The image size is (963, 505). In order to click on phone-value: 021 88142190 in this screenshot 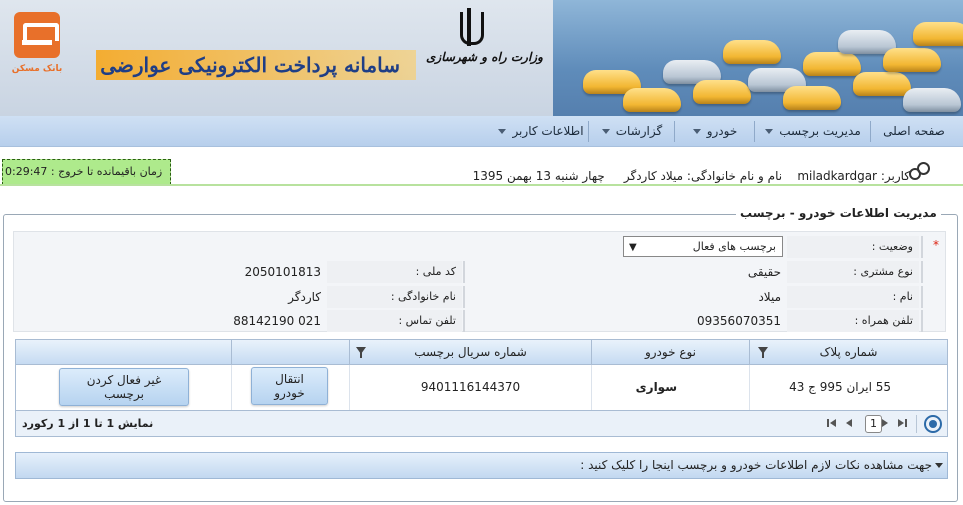, I will do `click(277, 321)`.